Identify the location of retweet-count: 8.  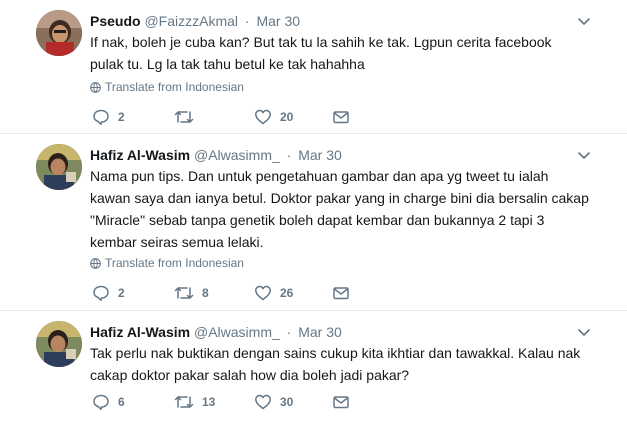
(205, 293).